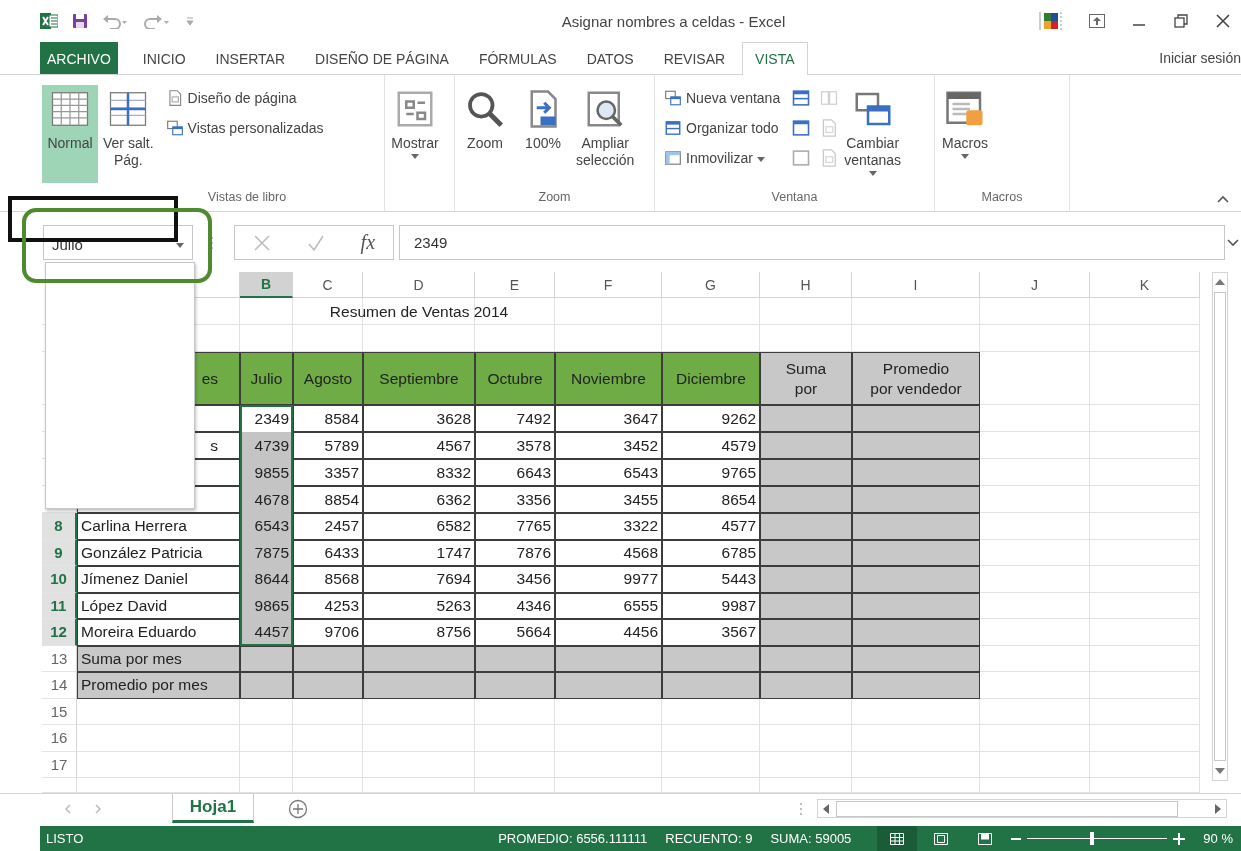 This screenshot has width=1241, height=851. Describe the element at coordinates (213, 808) in the screenshot. I see `sheet-tab: Hoja1` at that location.